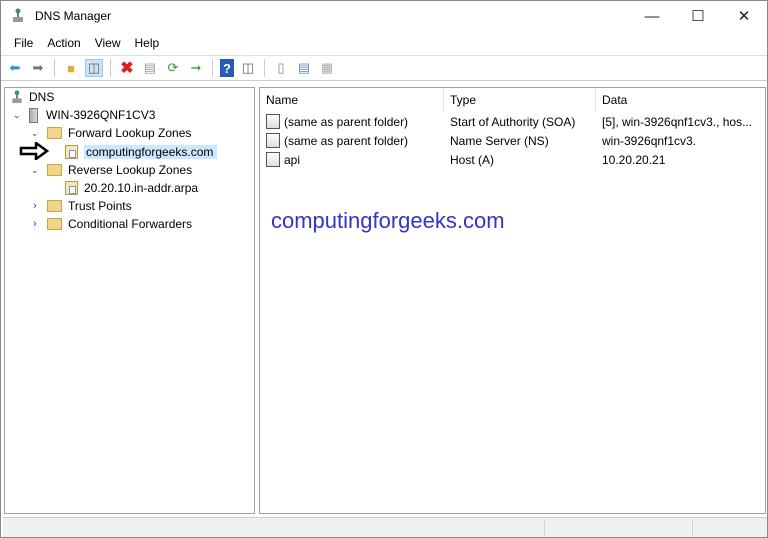  Describe the element at coordinates (514, 160) in the screenshot. I see `table-row: api Host (A) 10.20.20.21` at that location.